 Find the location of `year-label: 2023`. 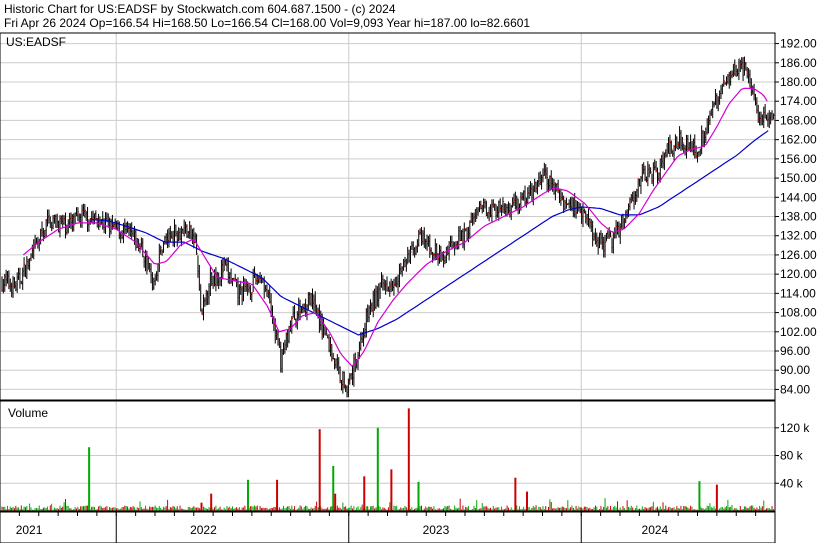

year-label: 2023 is located at coordinates (436, 530).